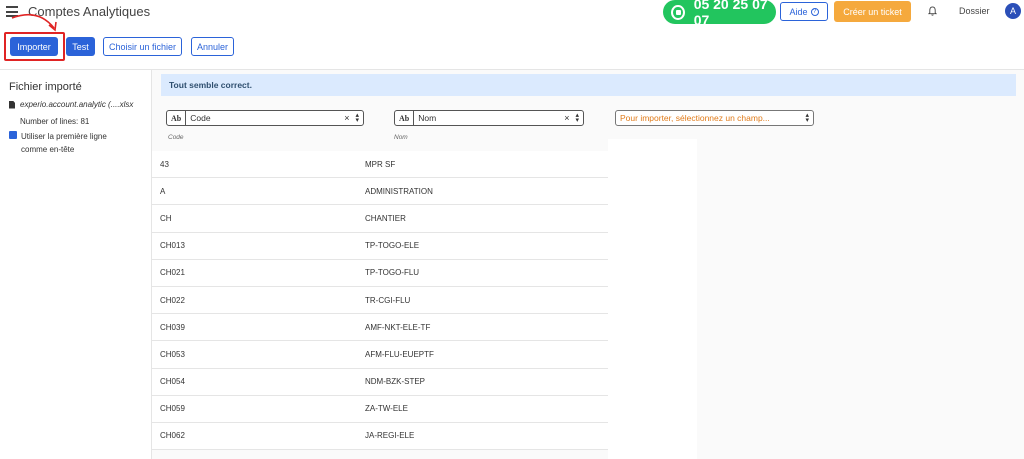  I want to click on cell-code: CH021, so click(172, 273).